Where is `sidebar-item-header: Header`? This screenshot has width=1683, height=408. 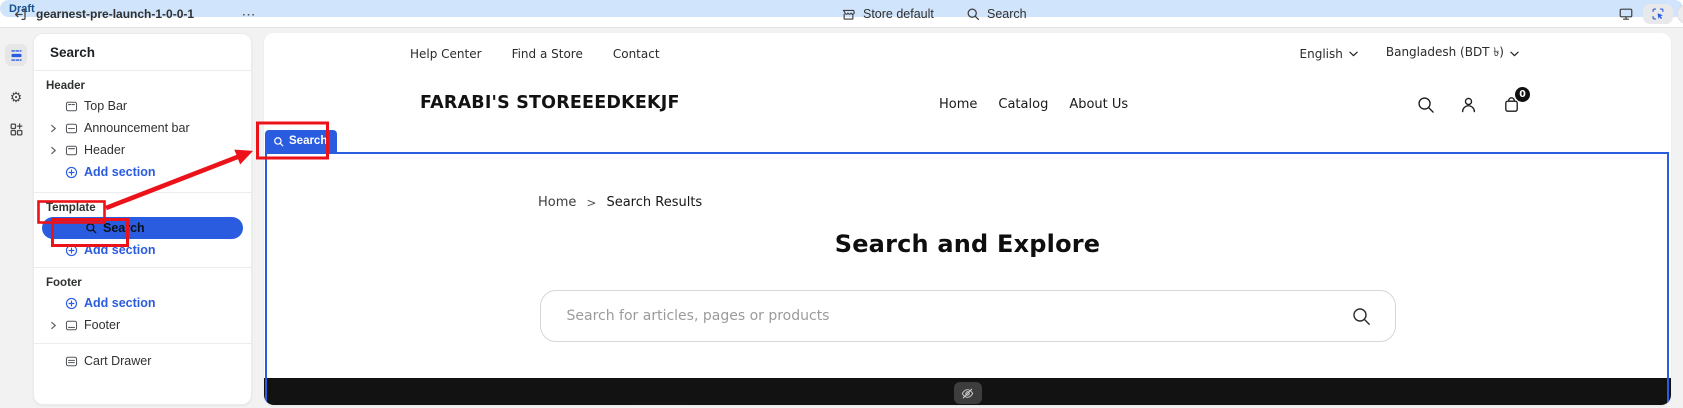 sidebar-item-header: Header is located at coordinates (142, 150).